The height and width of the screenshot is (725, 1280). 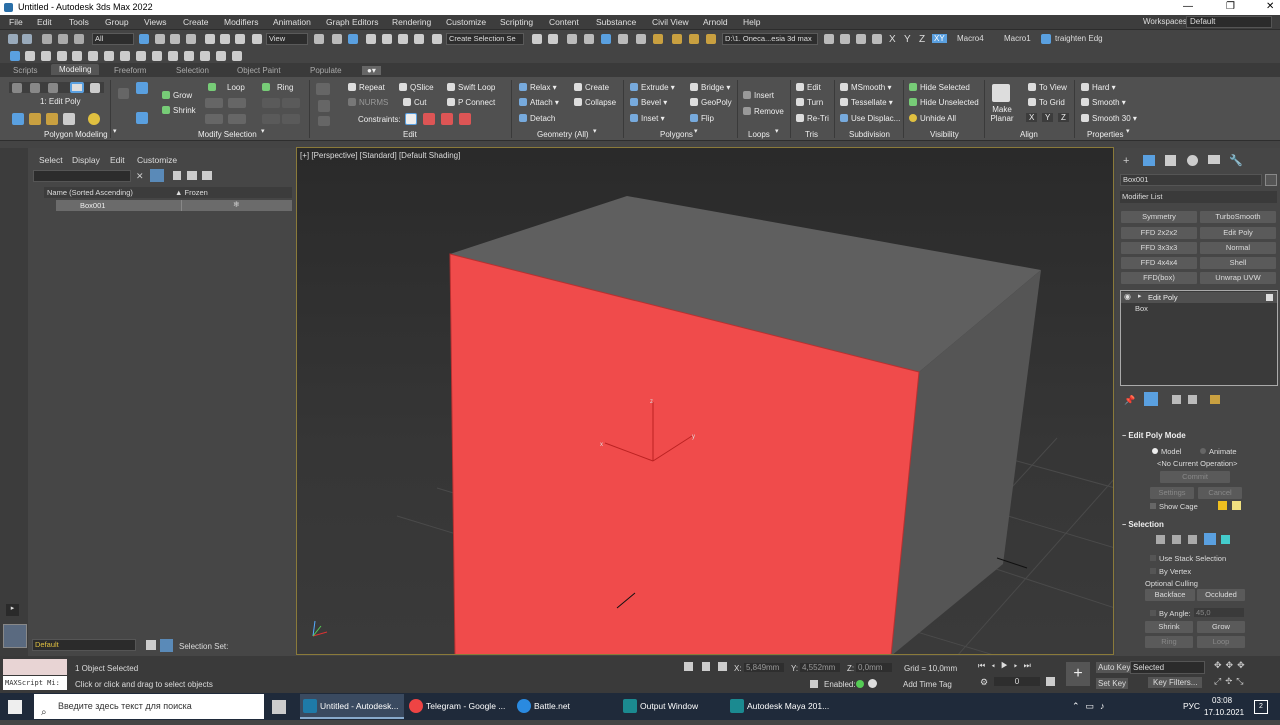 What do you see at coordinates (157, 160) in the screenshot?
I see `explorer-menu-customize: Customize` at bounding box center [157, 160].